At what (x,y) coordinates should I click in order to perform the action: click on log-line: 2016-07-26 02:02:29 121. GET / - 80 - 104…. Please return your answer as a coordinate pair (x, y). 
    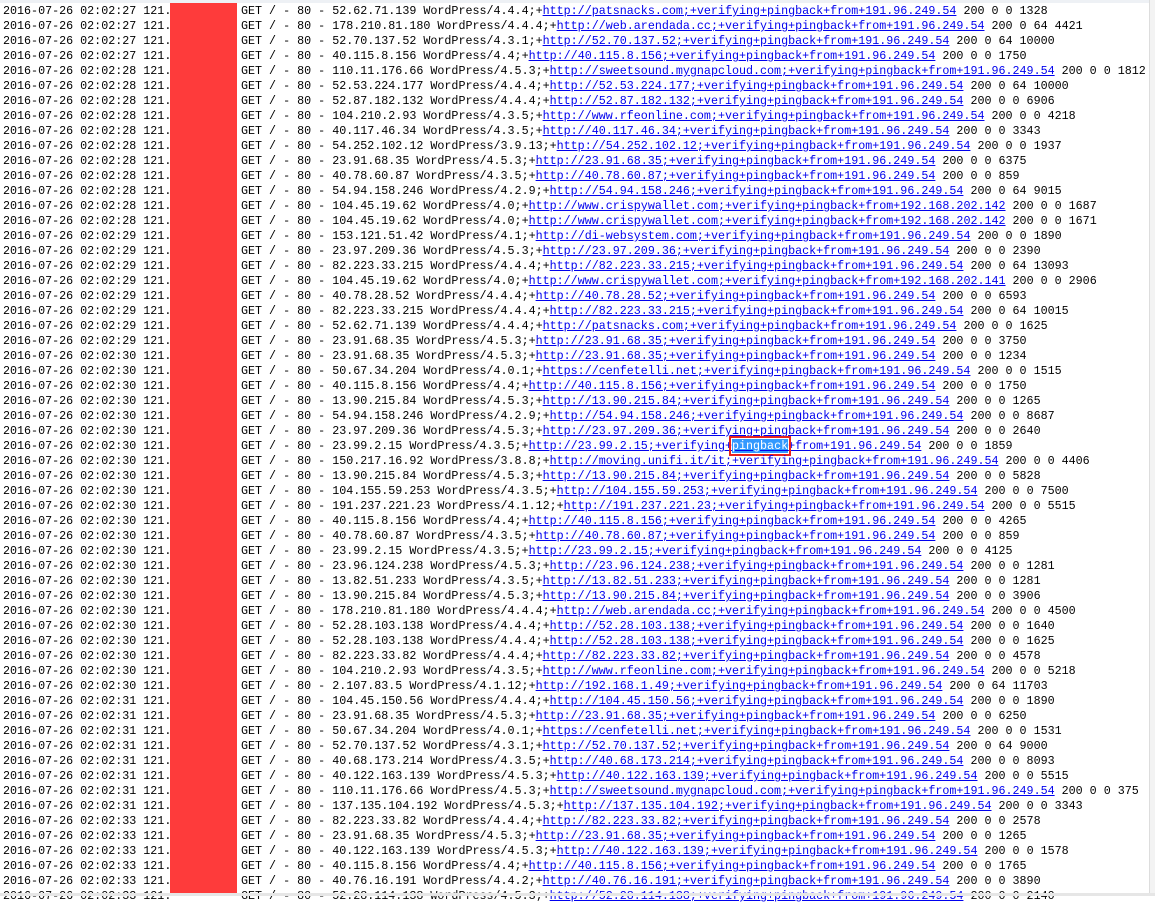
    Looking at the image, I should click on (550, 281).